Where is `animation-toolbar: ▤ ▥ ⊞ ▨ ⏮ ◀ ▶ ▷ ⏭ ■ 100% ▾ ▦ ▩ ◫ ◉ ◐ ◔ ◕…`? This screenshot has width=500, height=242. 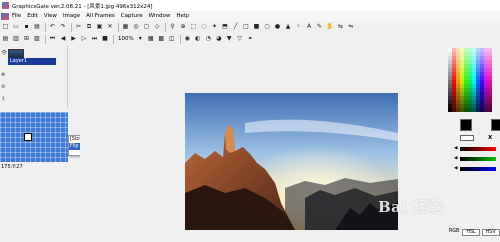 animation-toolbar: ▤ ▥ ⊞ ▨ ⏮ ◀ ▶ ▷ ⏭ ■ 100% ▾ ▦ ▩ ◫ ◉ ◐ ◔ ◕… is located at coordinates (250, 39).